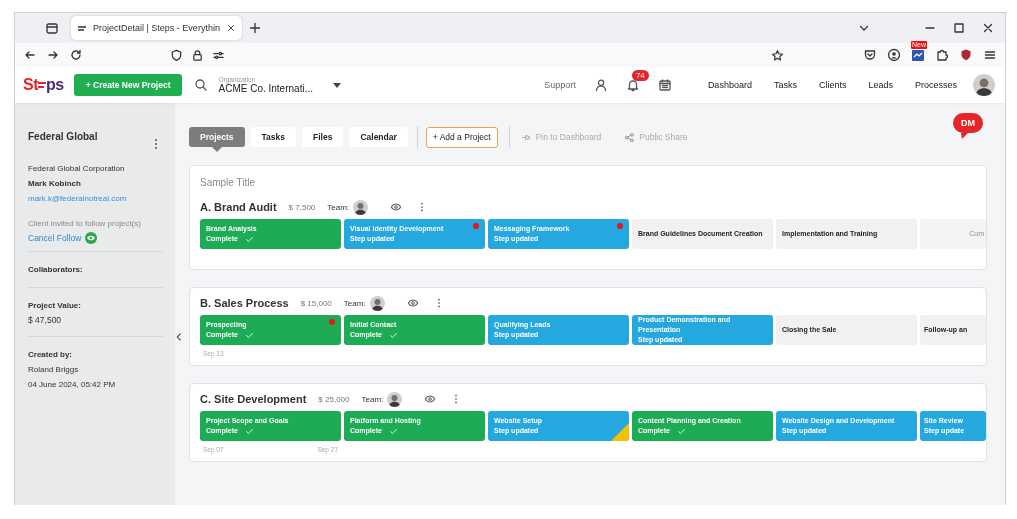 Image resolution: width=1017 pixels, height=519 pixels. What do you see at coordinates (894, 55) in the screenshot?
I see `account-icon` at bounding box center [894, 55].